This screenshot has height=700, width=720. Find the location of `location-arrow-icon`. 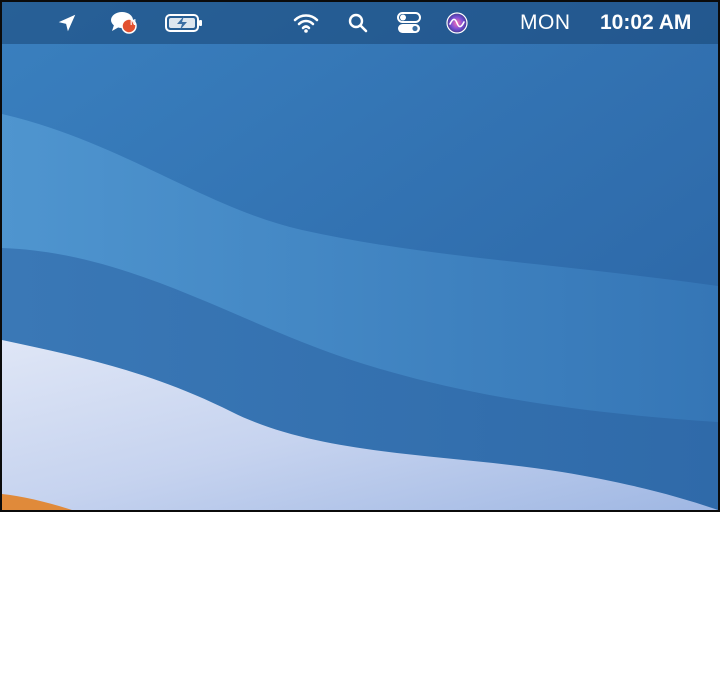

location-arrow-icon is located at coordinates (67, 23).